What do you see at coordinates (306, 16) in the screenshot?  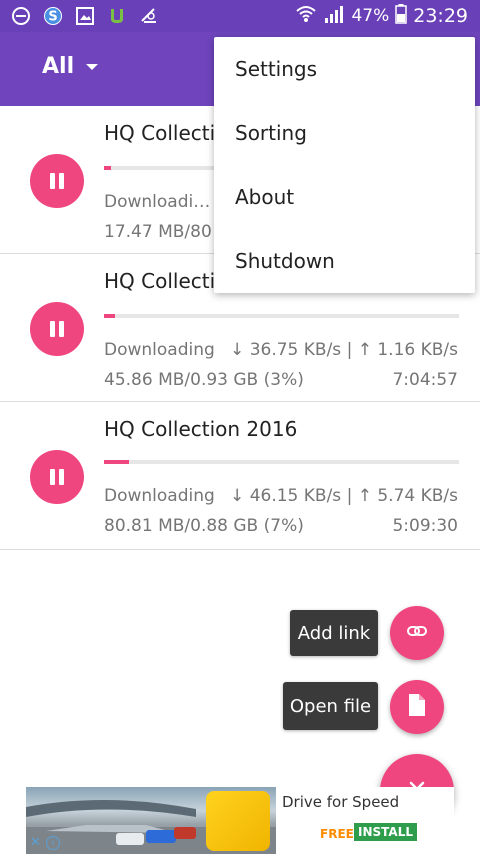 I see `wifi-icon` at bounding box center [306, 16].